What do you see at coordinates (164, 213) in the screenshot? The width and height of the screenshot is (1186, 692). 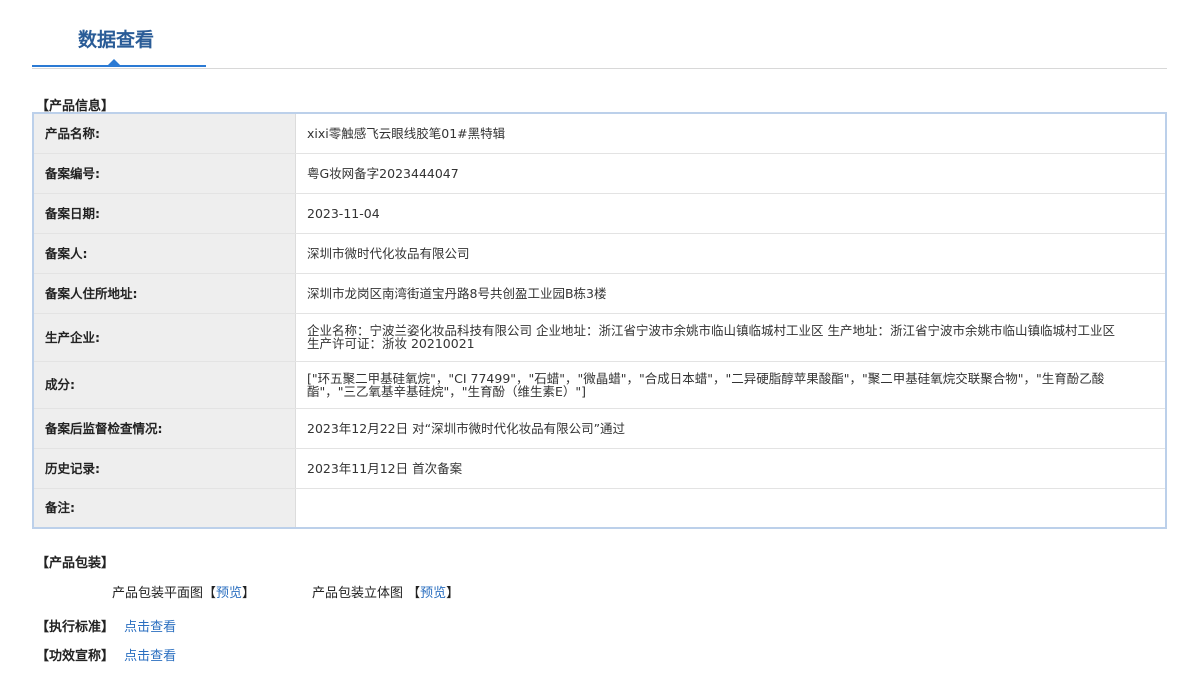 I see `row-label: 备案日期:` at bounding box center [164, 213].